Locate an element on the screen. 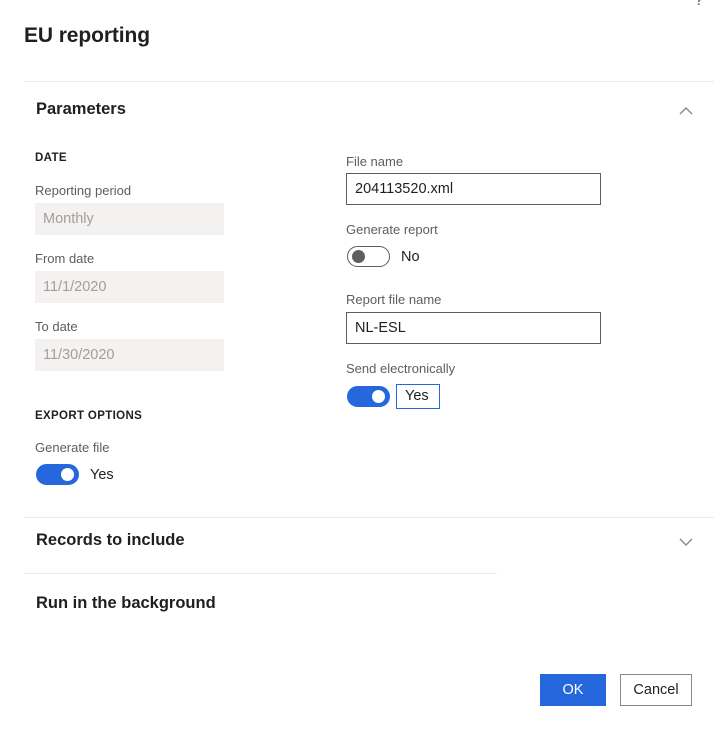  header-divider is located at coordinates (369, 81).